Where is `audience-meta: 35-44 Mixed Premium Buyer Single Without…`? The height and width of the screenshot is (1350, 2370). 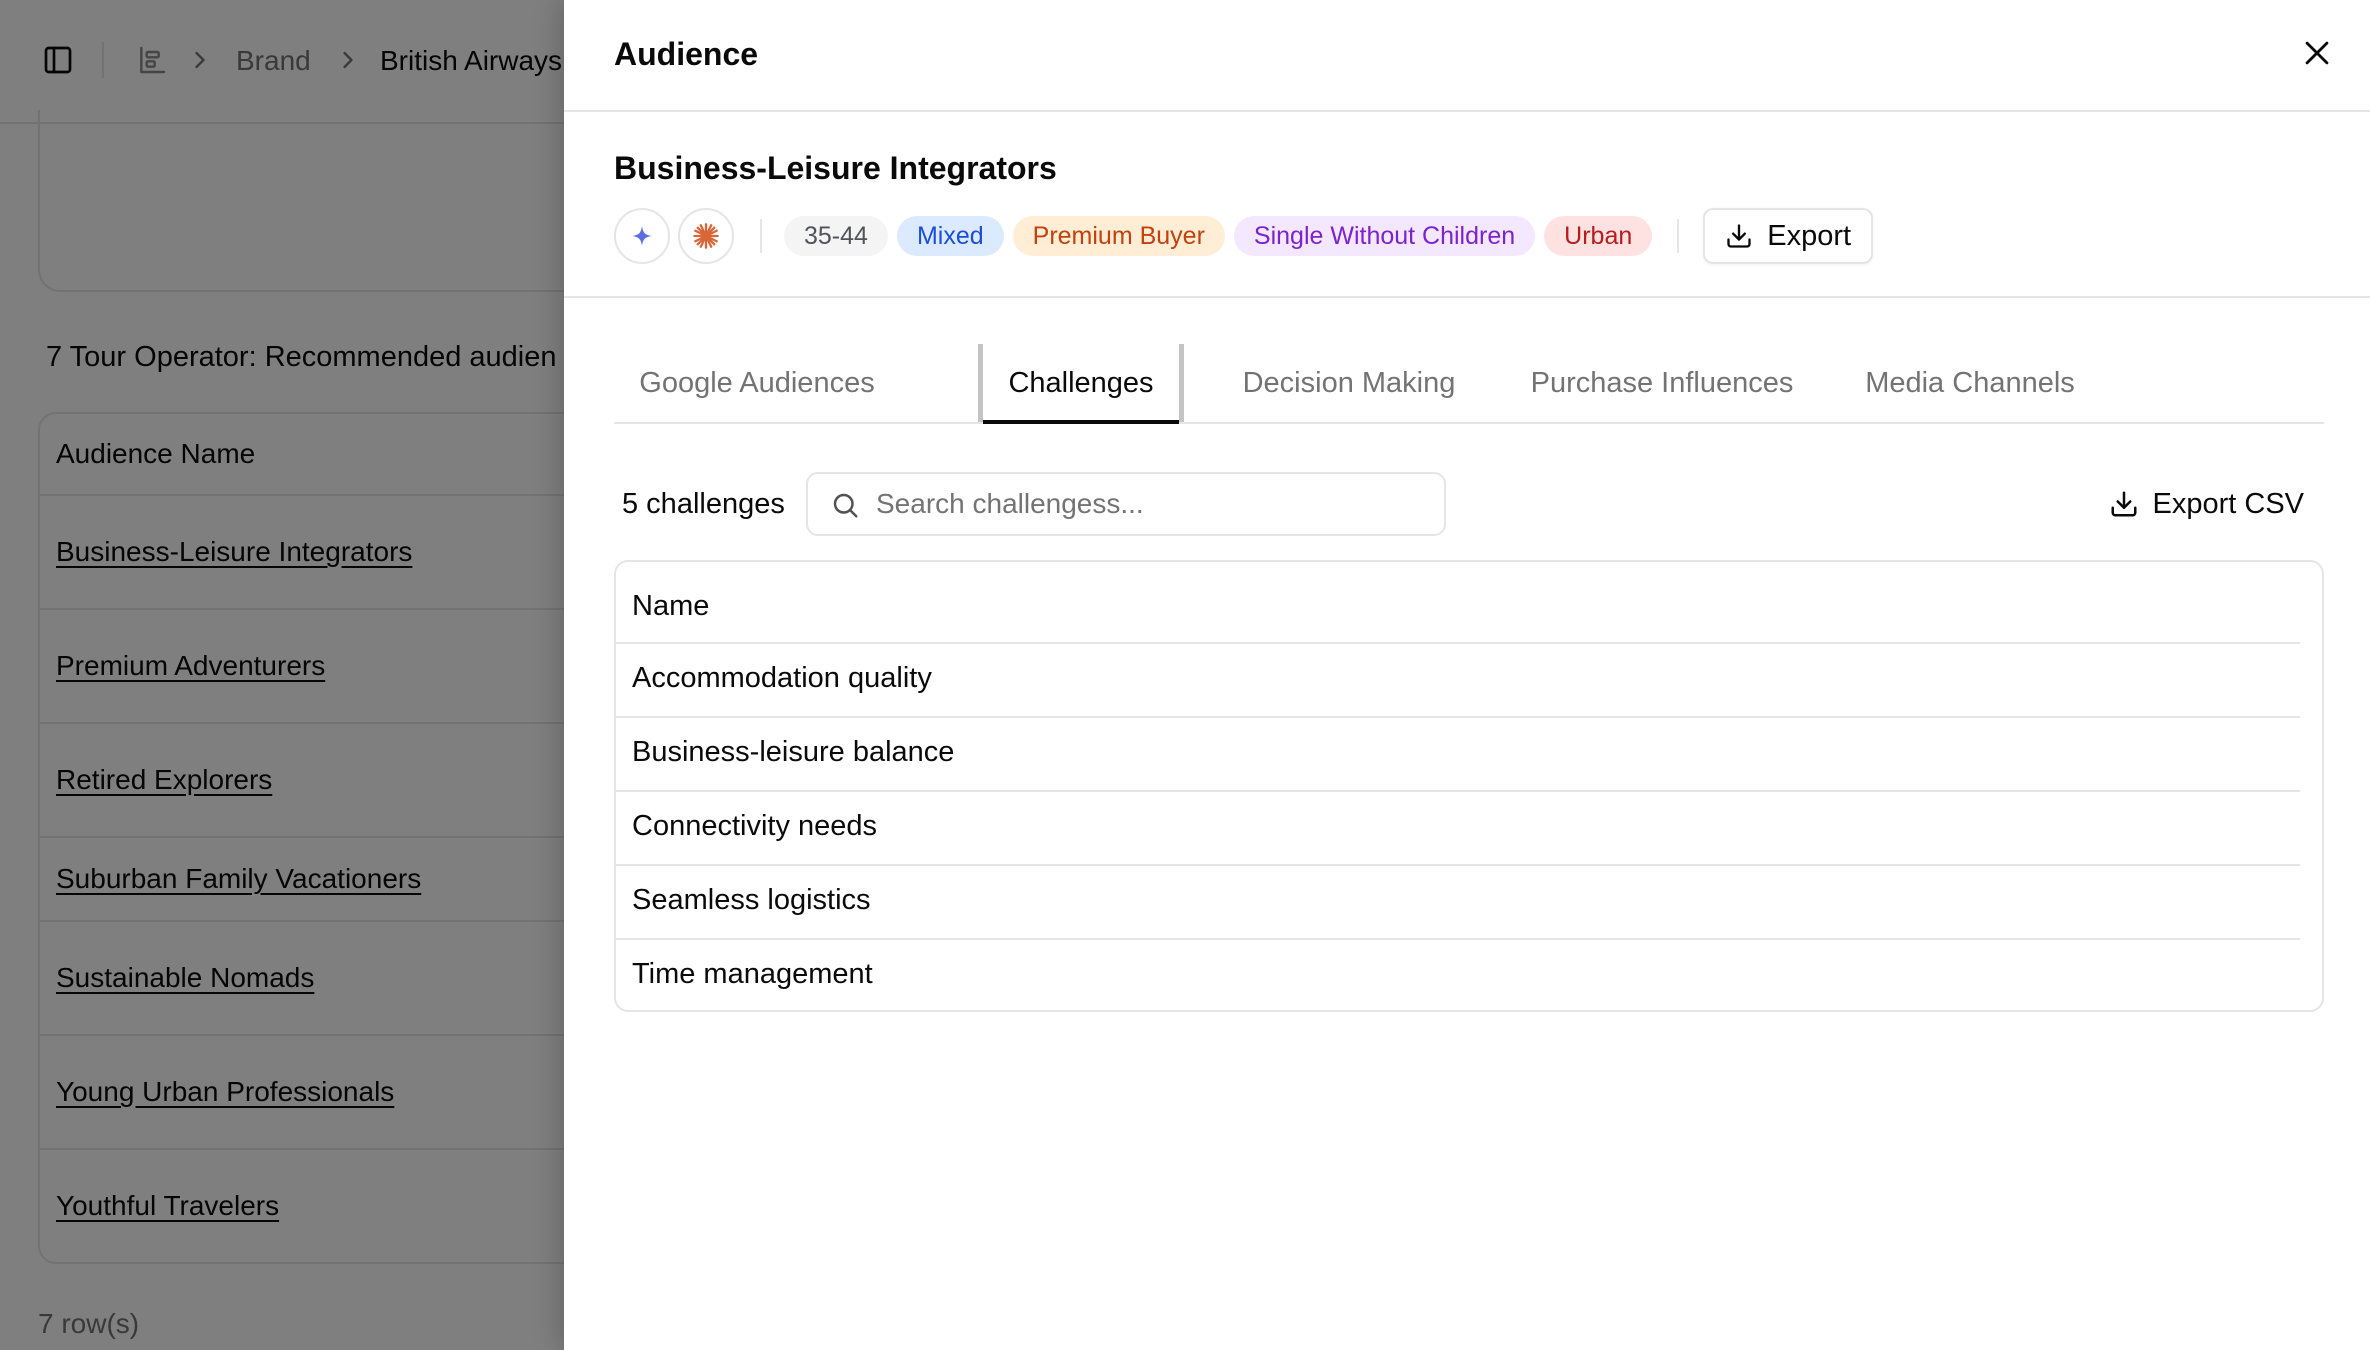 audience-meta: 35-44 Mixed Premium Buyer Single Without… is located at coordinates (1244, 236).